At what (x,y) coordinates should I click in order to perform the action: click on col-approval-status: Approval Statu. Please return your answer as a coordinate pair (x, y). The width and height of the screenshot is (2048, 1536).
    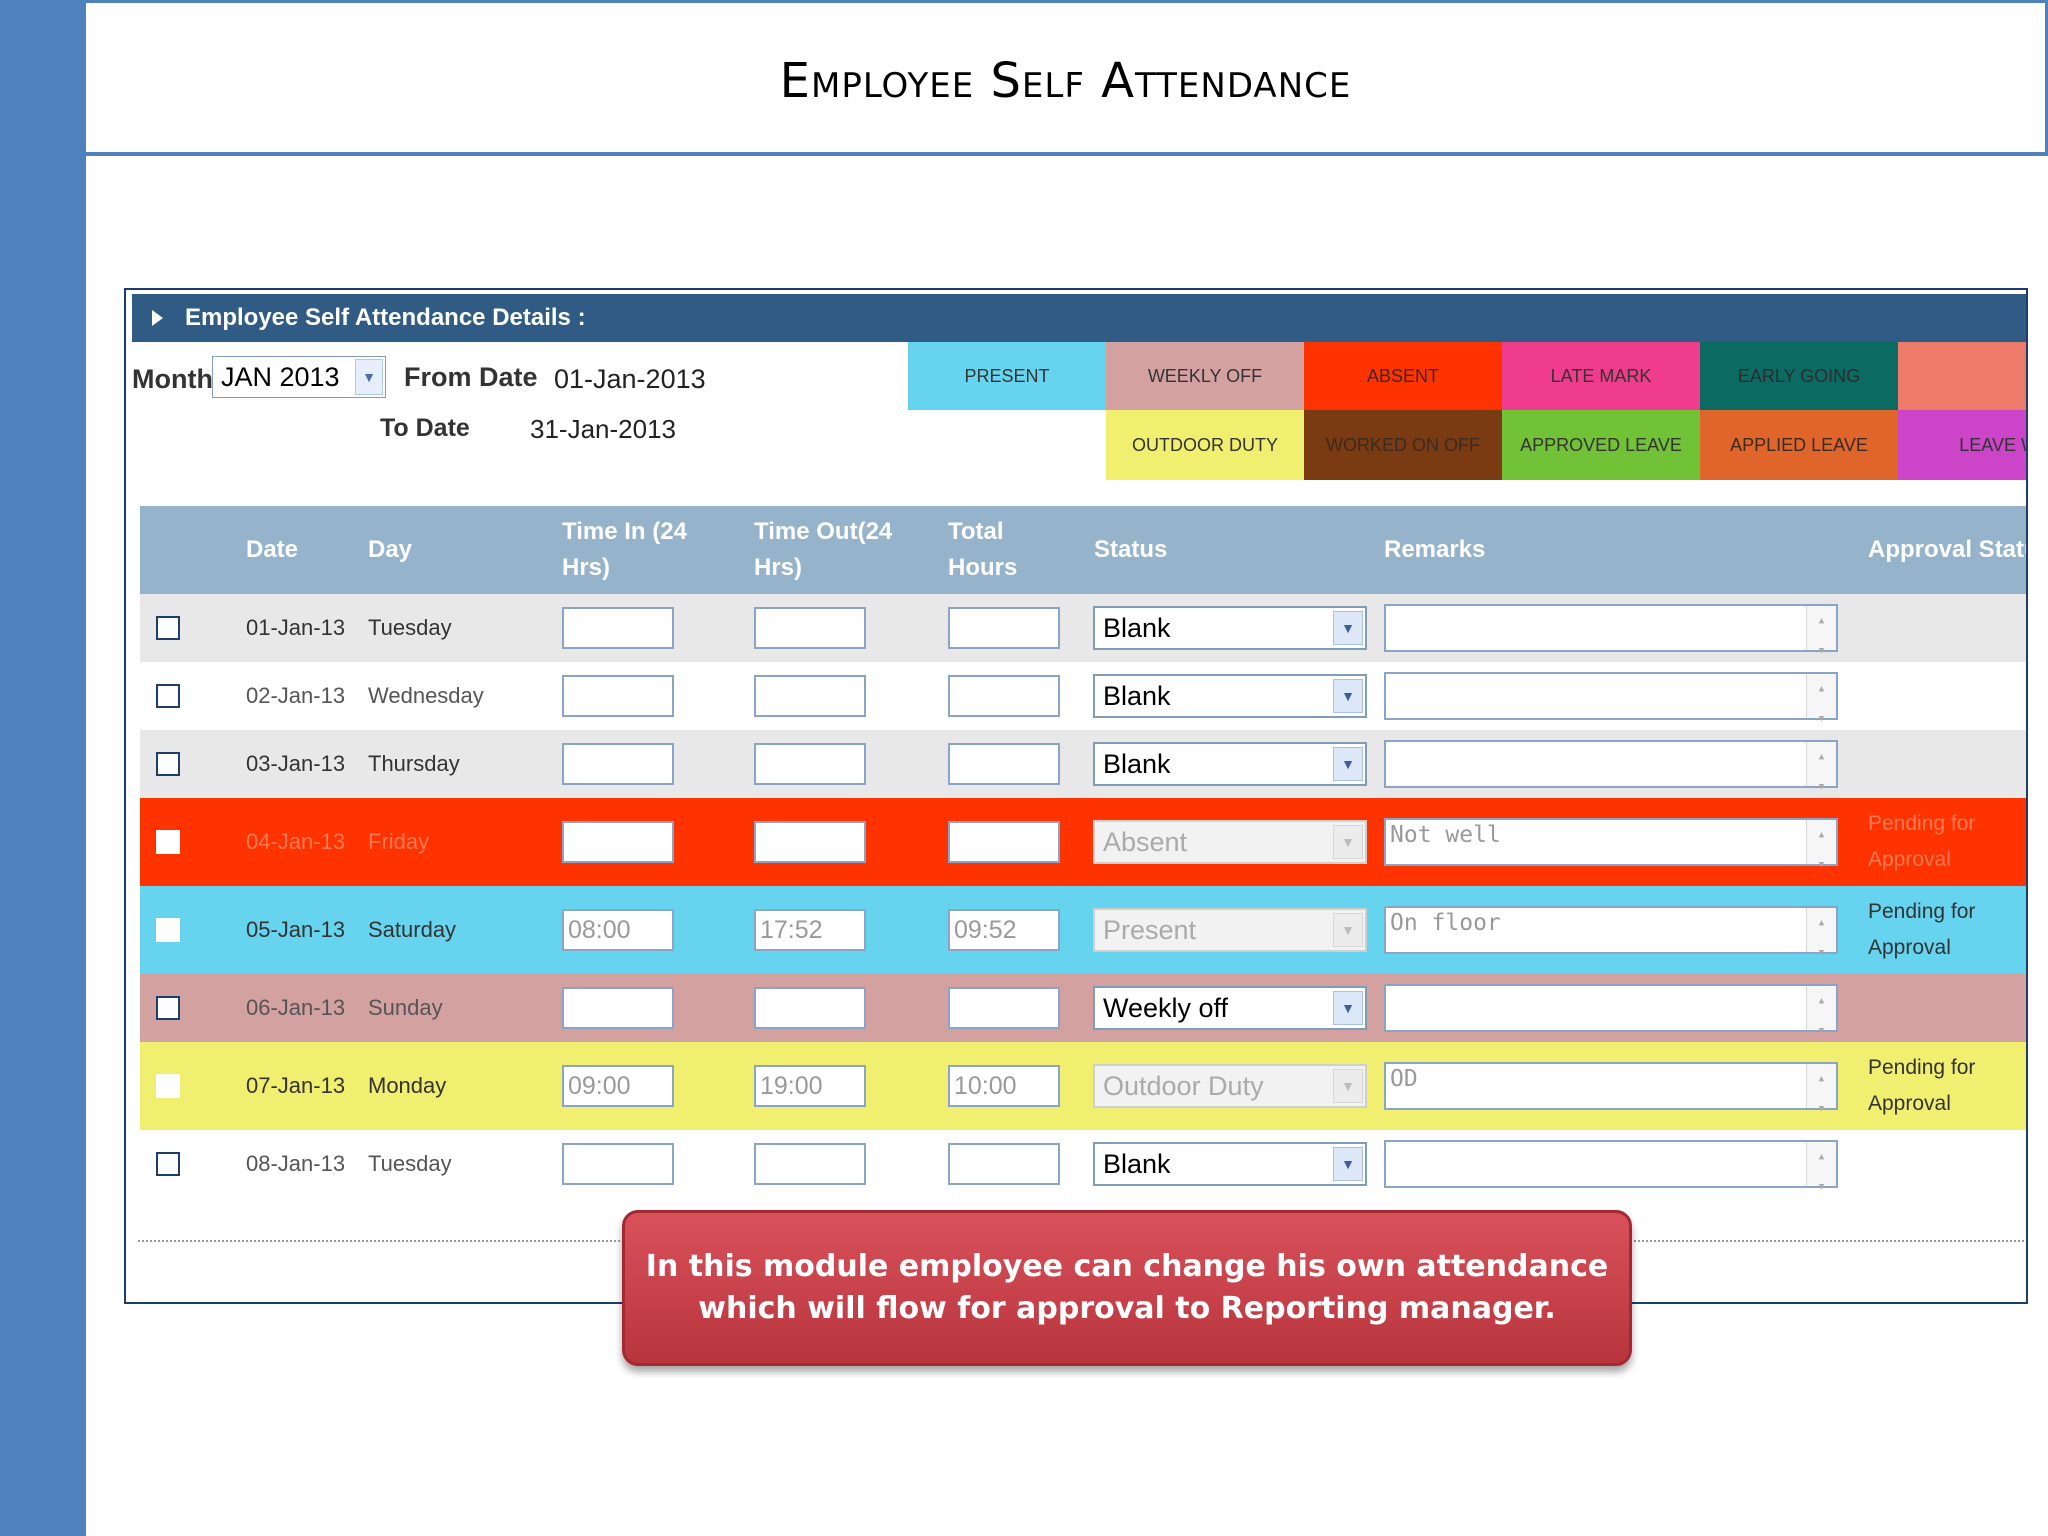
    Looking at the image, I should click on (1948, 549).